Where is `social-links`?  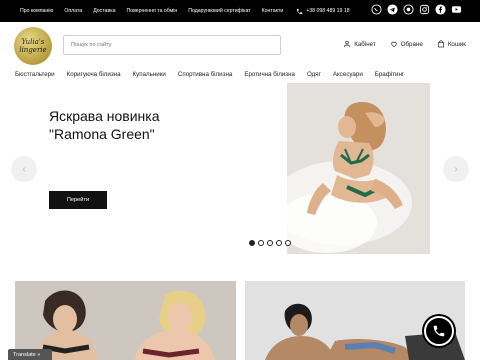
social-links is located at coordinates (416, 9).